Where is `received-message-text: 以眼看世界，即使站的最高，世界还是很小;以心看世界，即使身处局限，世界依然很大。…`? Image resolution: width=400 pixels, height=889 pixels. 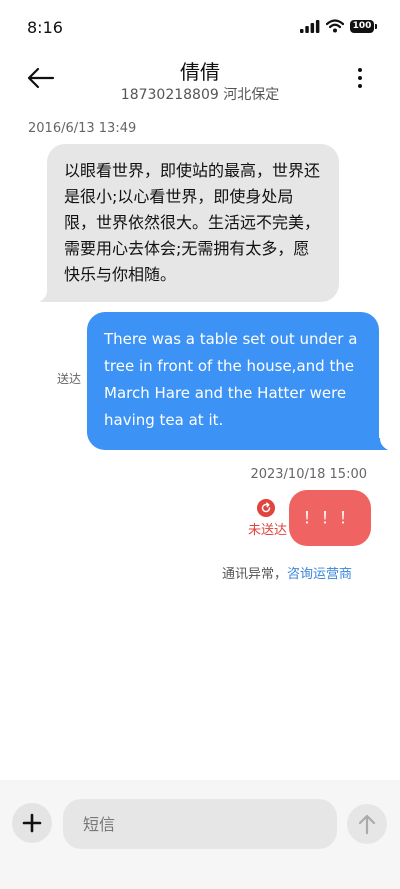
received-message-text: 以眼看世界，即使站的最高，世界还是很小;以心看世界，即使身处局限，世界依然很大。… is located at coordinates (192, 222).